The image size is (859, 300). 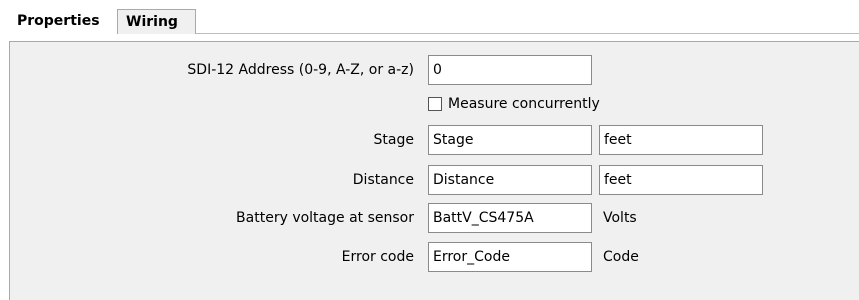 What do you see at coordinates (435, 104) in the screenshot?
I see `measure-concurrently-checkbox` at bounding box center [435, 104].